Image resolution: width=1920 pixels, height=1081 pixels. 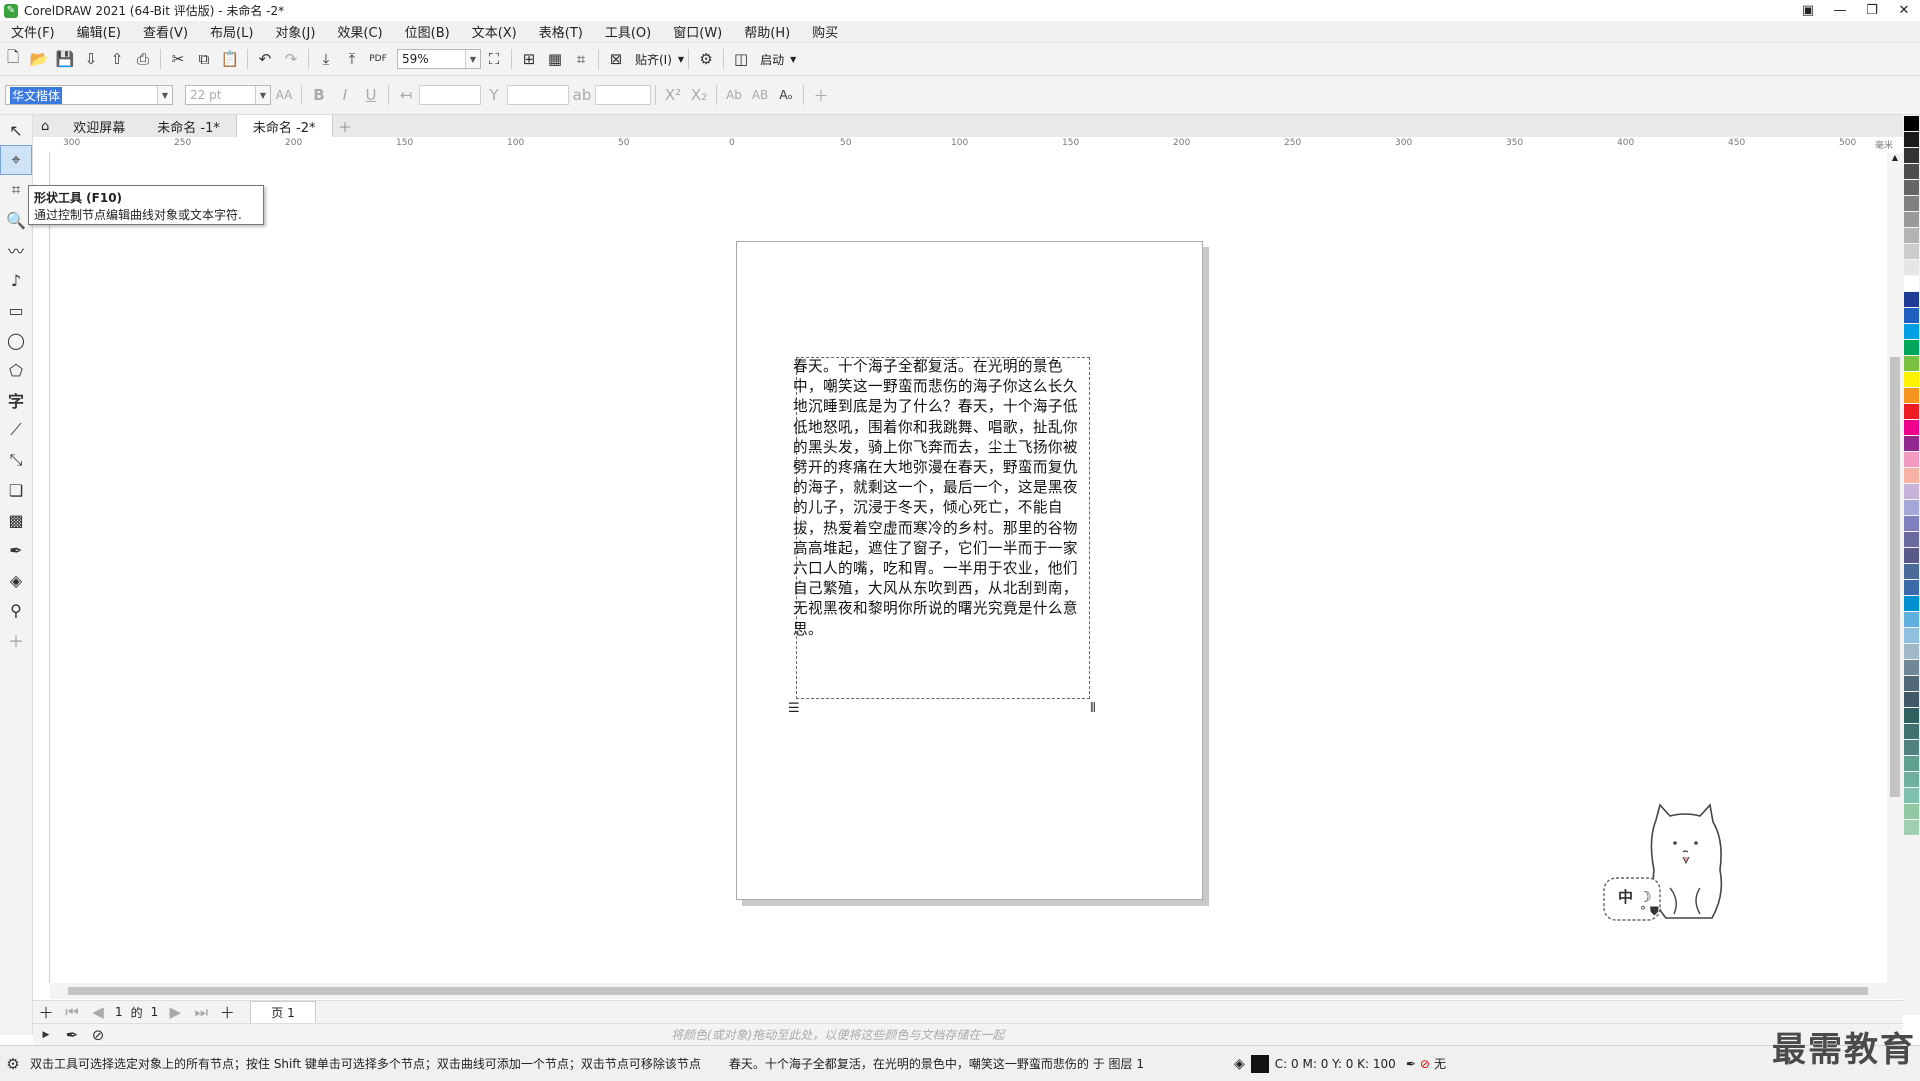 What do you see at coordinates (227, 1012) in the screenshot?
I see `add-page-after-icon: ＋` at bounding box center [227, 1012].